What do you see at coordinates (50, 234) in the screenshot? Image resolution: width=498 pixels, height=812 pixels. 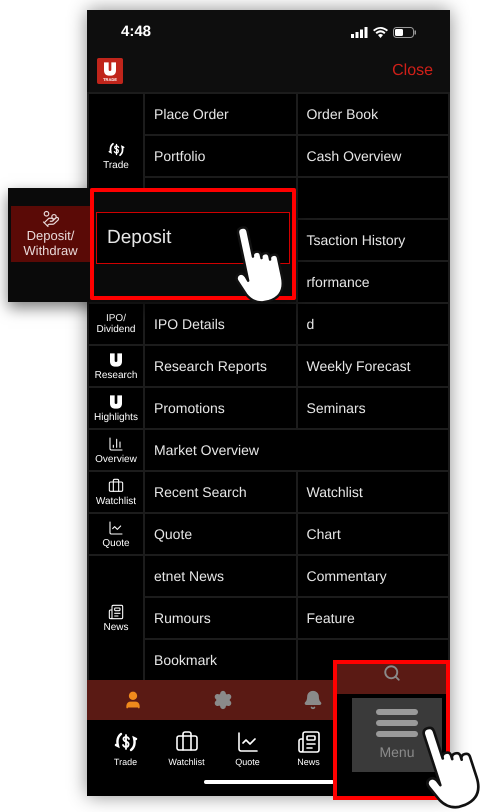 I see `category-button: Deposit/ Withdraw` at bounding box center [50, 234].